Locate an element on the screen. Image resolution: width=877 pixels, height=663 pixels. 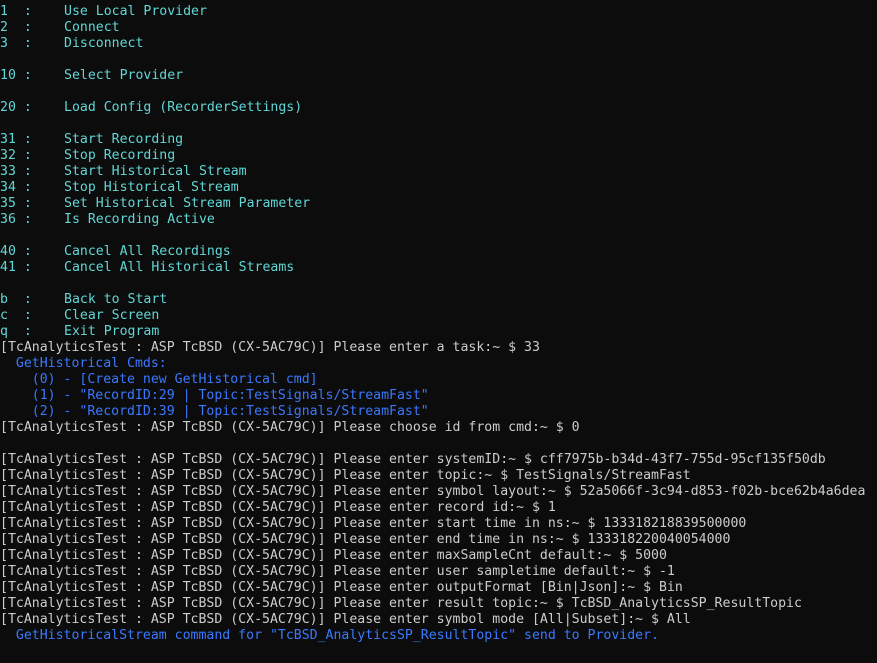
menu-item: b : Back to Start is located at coordinates (438, 300).